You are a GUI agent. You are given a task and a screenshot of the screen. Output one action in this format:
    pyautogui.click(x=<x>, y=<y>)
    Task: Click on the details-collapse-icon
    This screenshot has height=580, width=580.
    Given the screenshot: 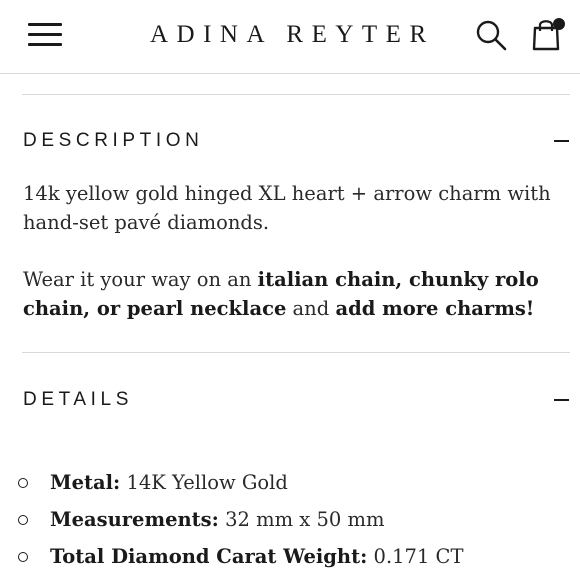 What is the action you would take?
    pyautogui.click(x=562, y=400)
    